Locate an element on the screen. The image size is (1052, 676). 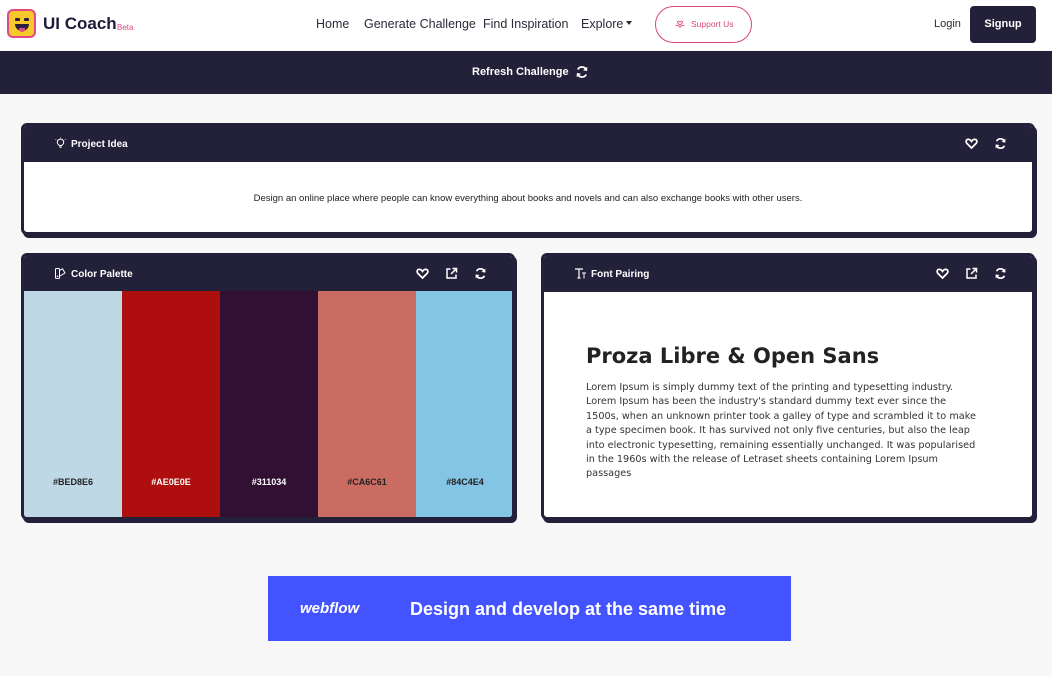
support-us-label: Support Us is located at coordinates (712, 24).